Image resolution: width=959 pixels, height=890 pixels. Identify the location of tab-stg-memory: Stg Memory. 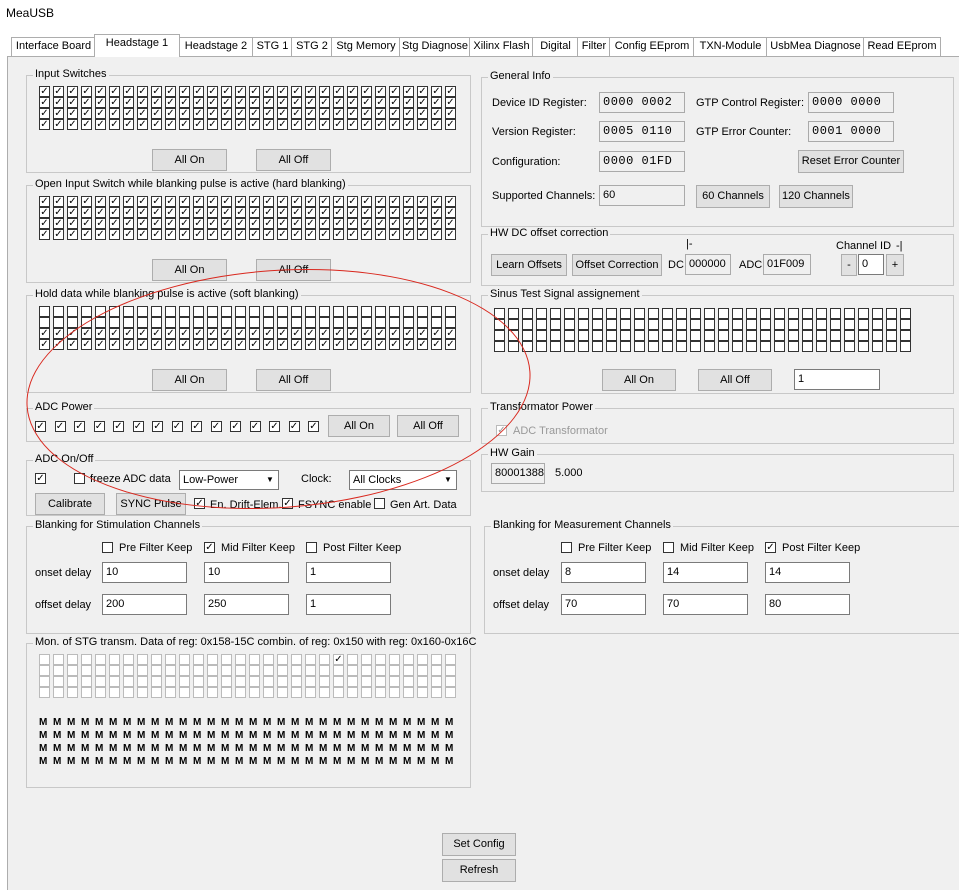
(366, 46).